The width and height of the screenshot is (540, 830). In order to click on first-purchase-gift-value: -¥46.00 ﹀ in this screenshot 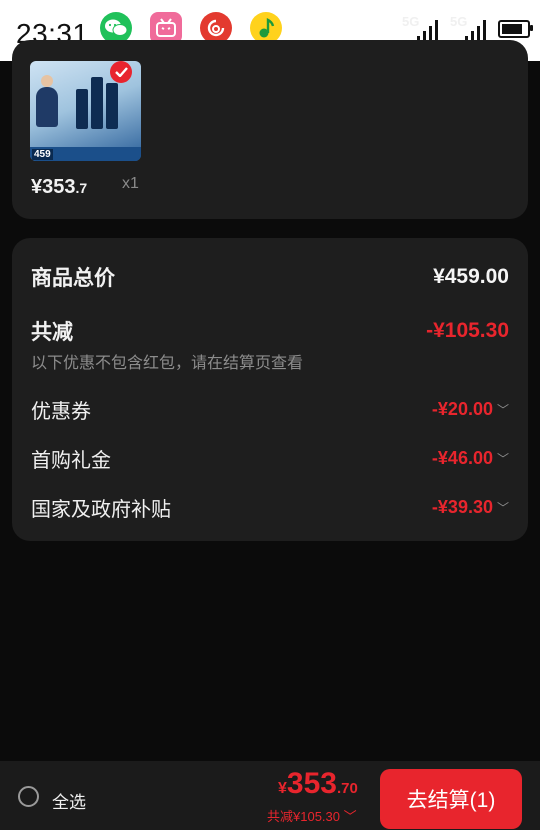, I will do `click(470, 458)`.